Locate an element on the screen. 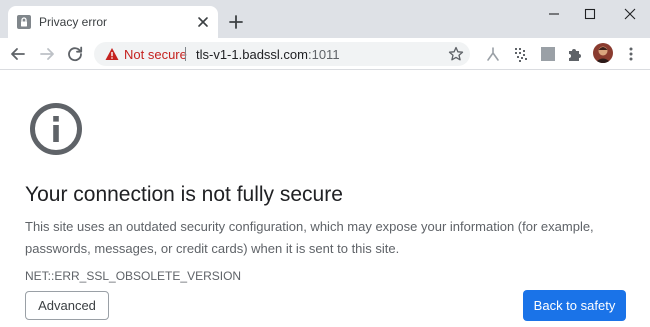 This screenshot has height=327, width=650. profile-avatar is located at coordinates (603, 53).